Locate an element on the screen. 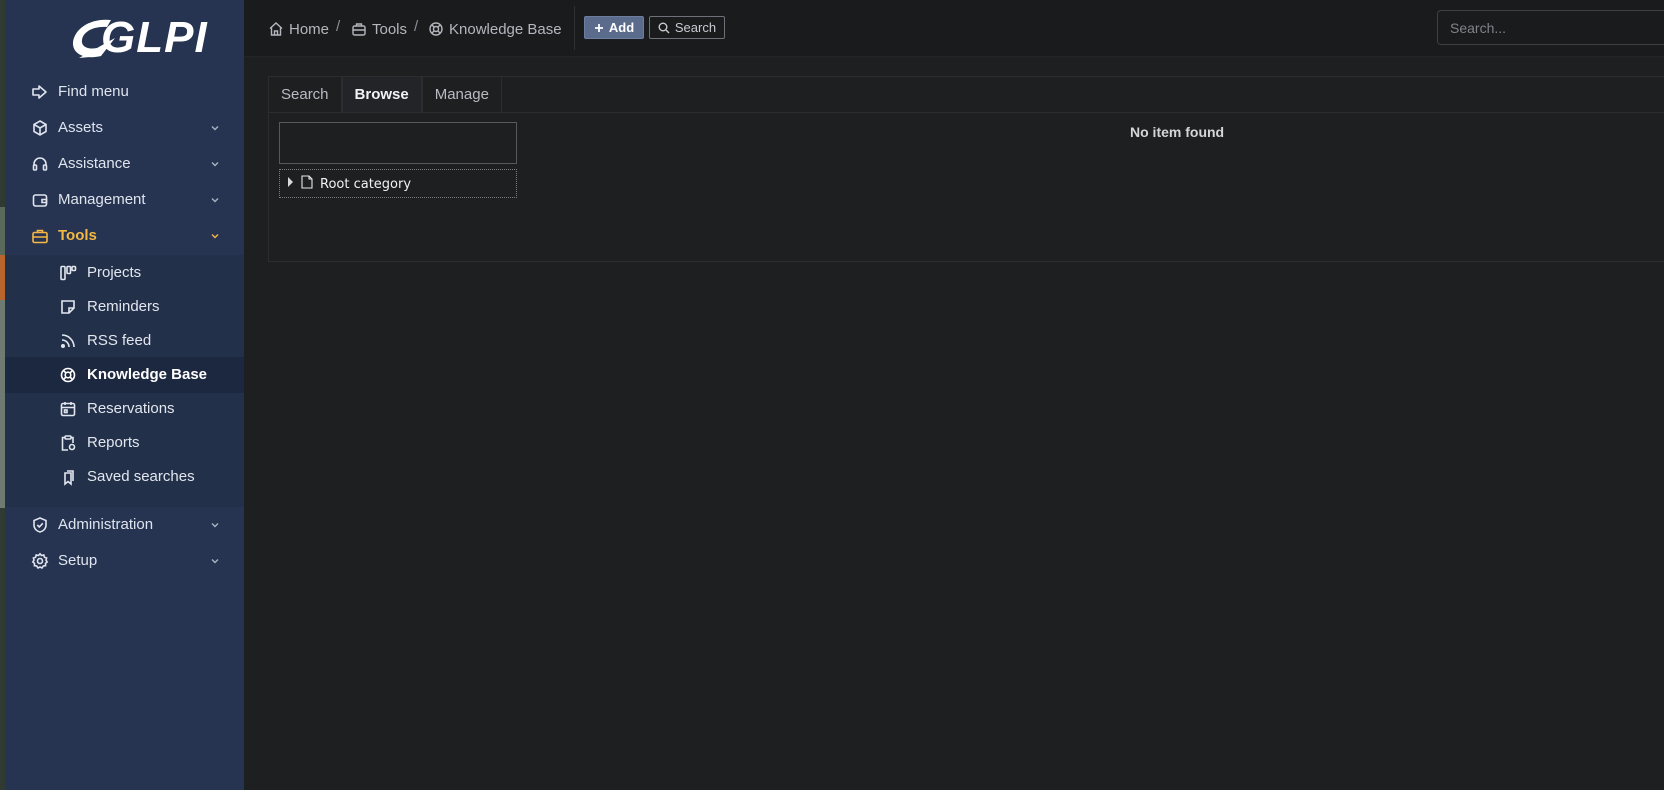  sidebar-item-assets: Assets is located at coordinates (124, 128).